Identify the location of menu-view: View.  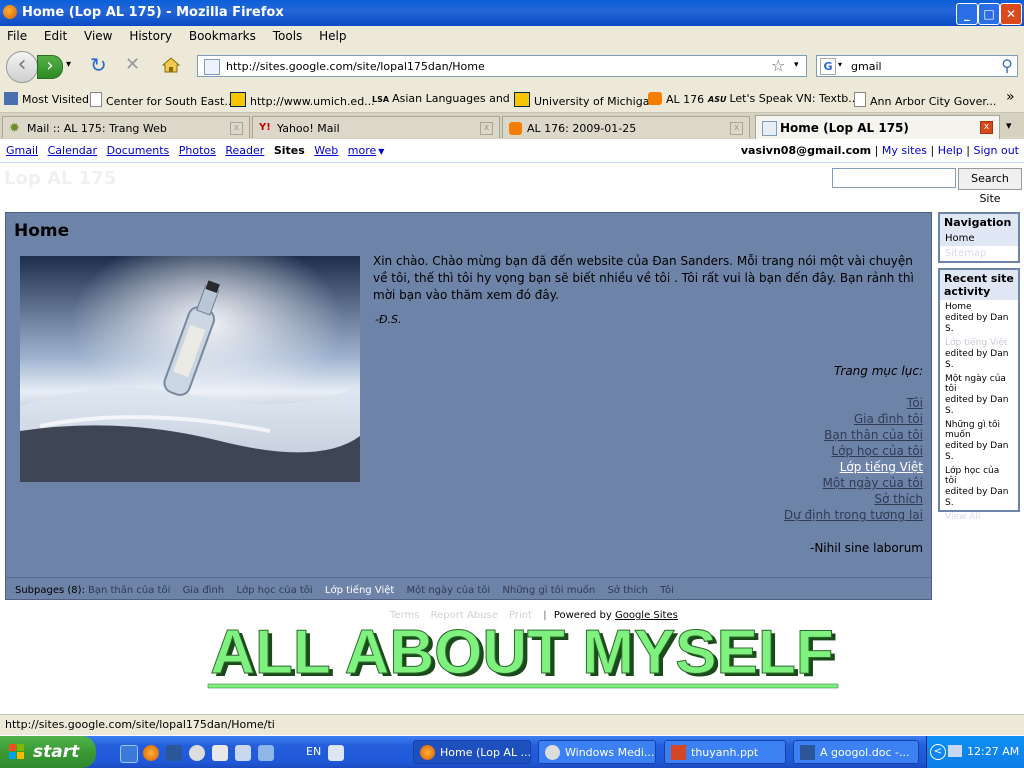
(97, 34).